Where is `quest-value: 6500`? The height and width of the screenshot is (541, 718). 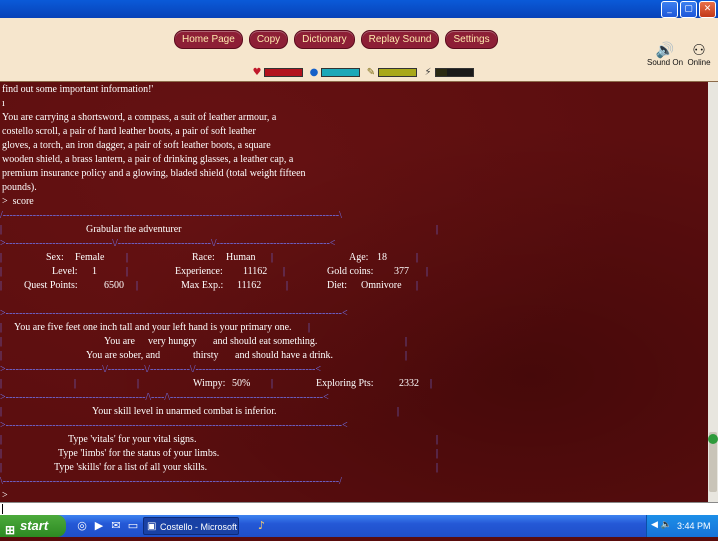
quest-value: 6500 is located at coordinates (114, 285).